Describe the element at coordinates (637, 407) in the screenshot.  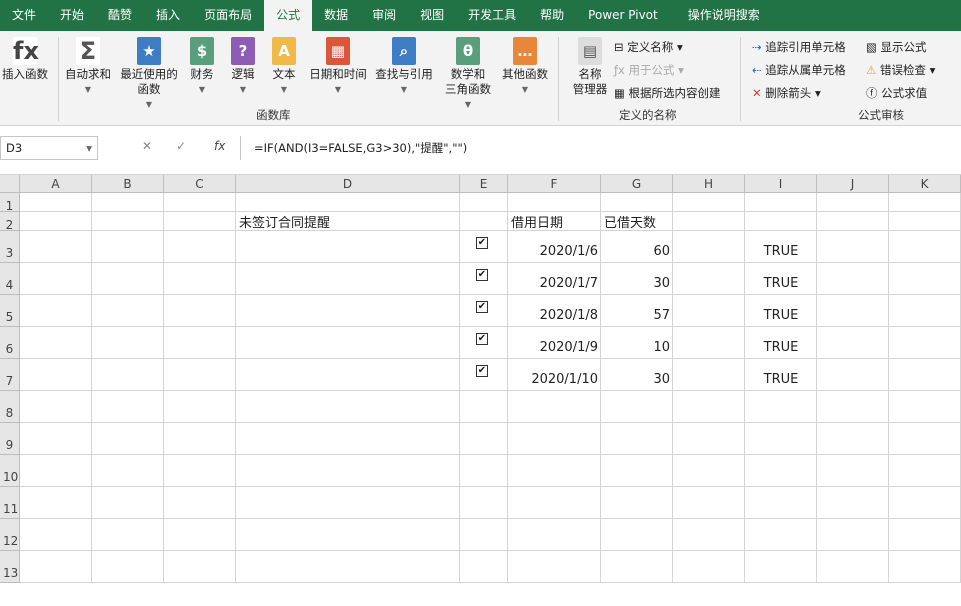
I see `cell-G8` at that location.